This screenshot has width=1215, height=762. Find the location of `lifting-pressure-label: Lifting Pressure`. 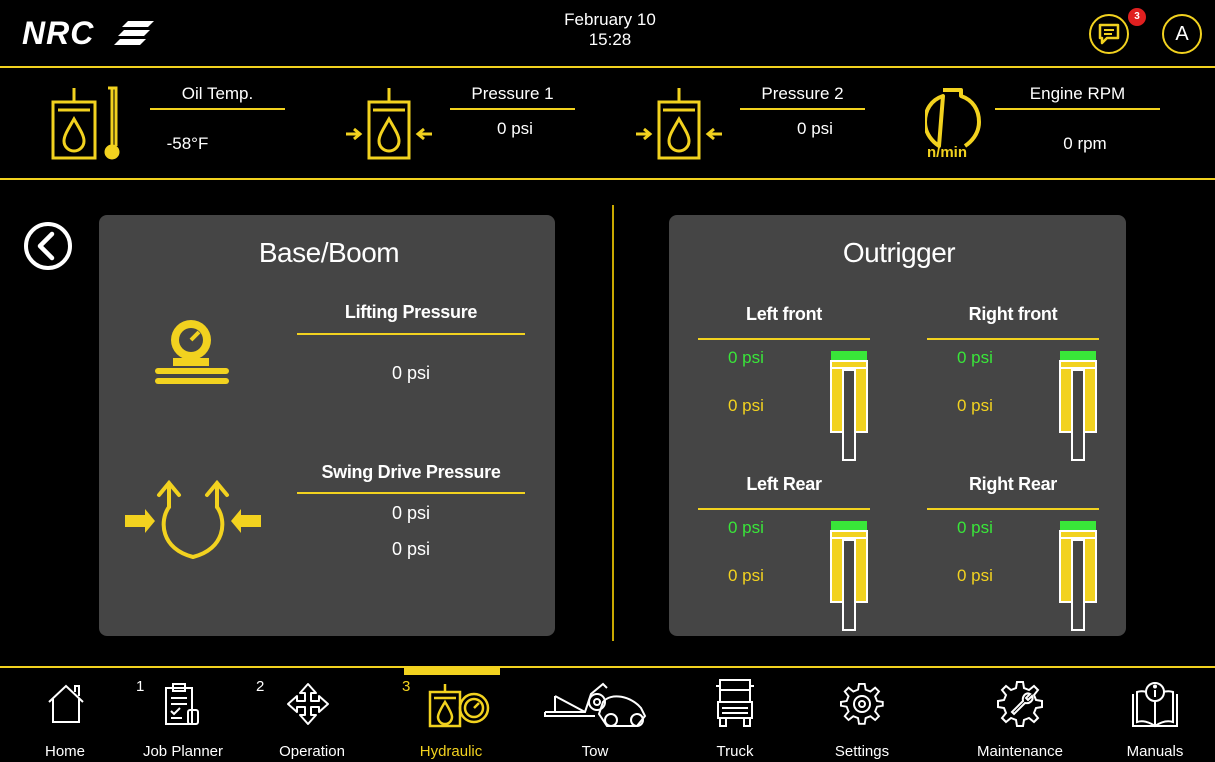

lifting-pressure-label: Lifting Pressure is located at coordinates (411, 312).